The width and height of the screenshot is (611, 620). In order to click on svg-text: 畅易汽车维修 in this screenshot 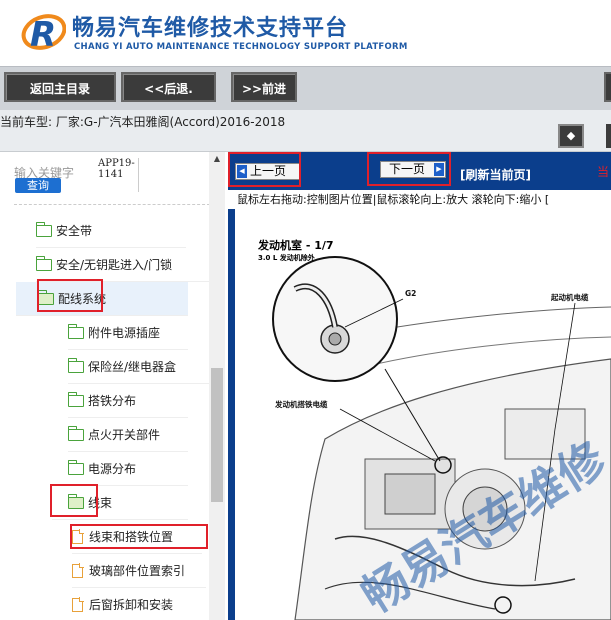, I will do `click(481, 525)`.